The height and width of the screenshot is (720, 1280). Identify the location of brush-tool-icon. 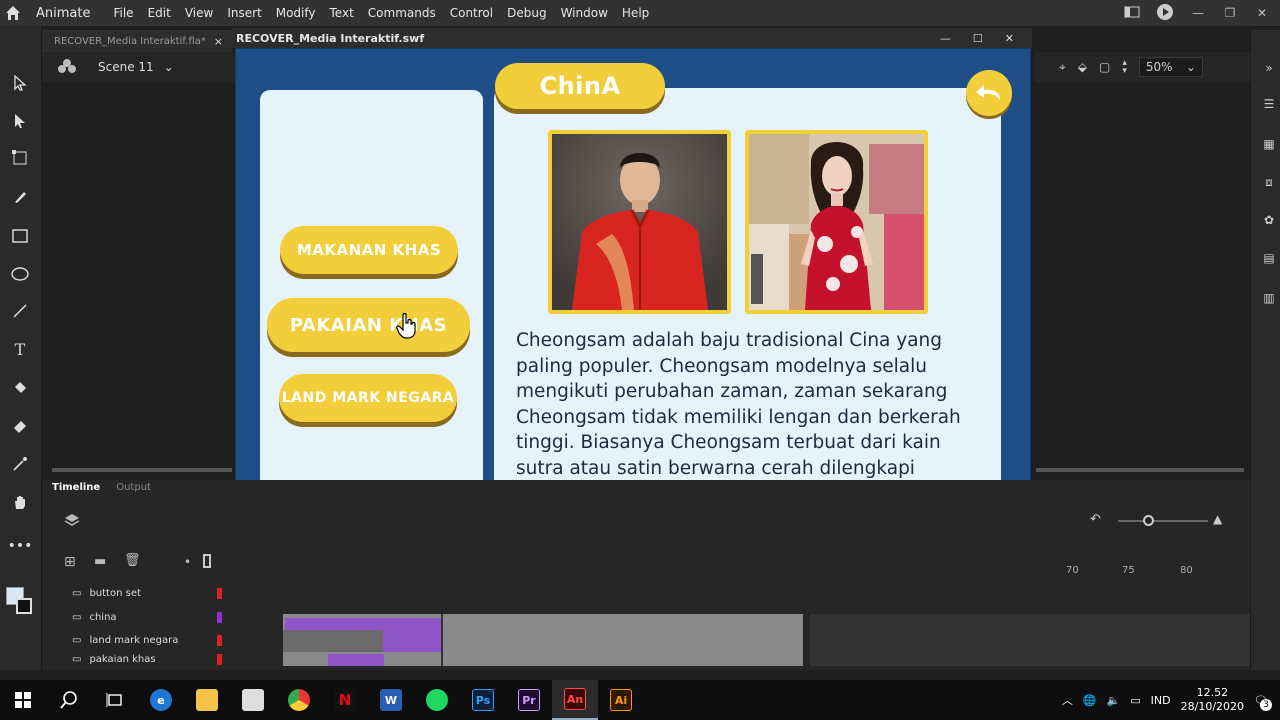
(20, 197).